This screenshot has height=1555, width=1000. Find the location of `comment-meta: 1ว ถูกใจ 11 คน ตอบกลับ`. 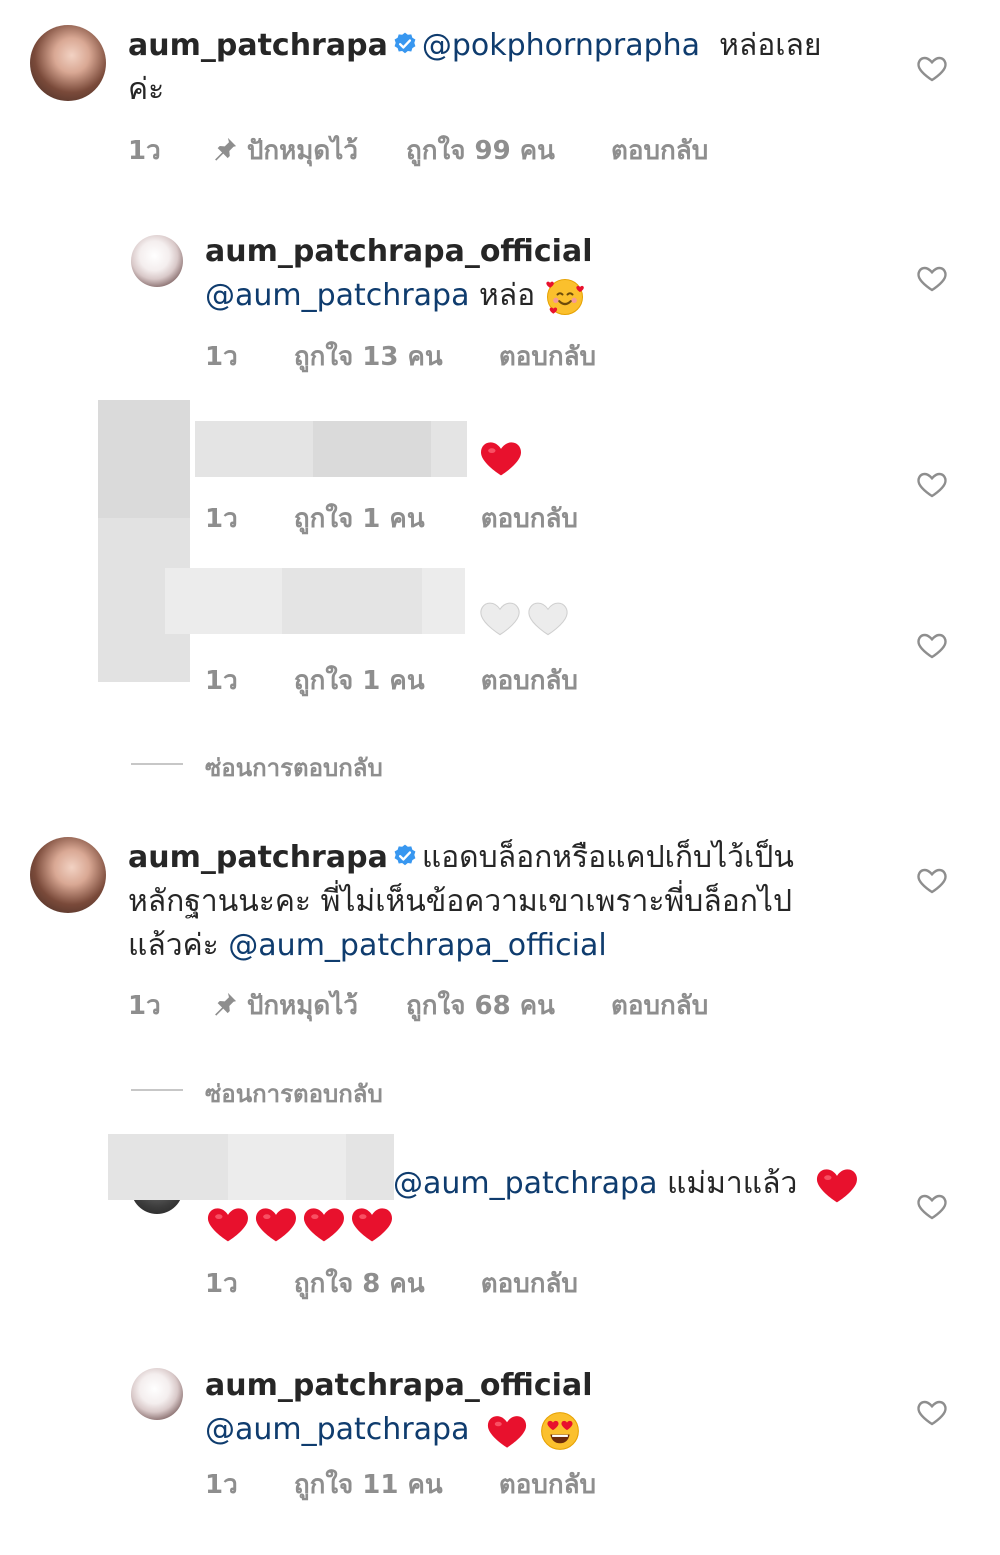

comment-meta: 1ว ถูกใจ 11 คน ตอบกลับ is located at coordinates (400, 1484).